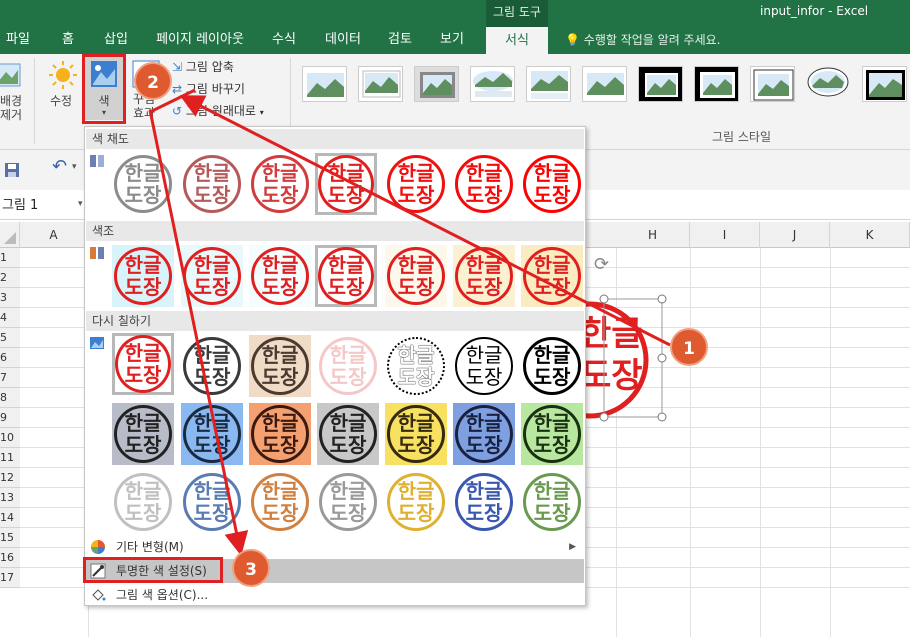 This screenshot has width=910, height=637. I want to click on step-badge-3: 3, so click(251, 568).